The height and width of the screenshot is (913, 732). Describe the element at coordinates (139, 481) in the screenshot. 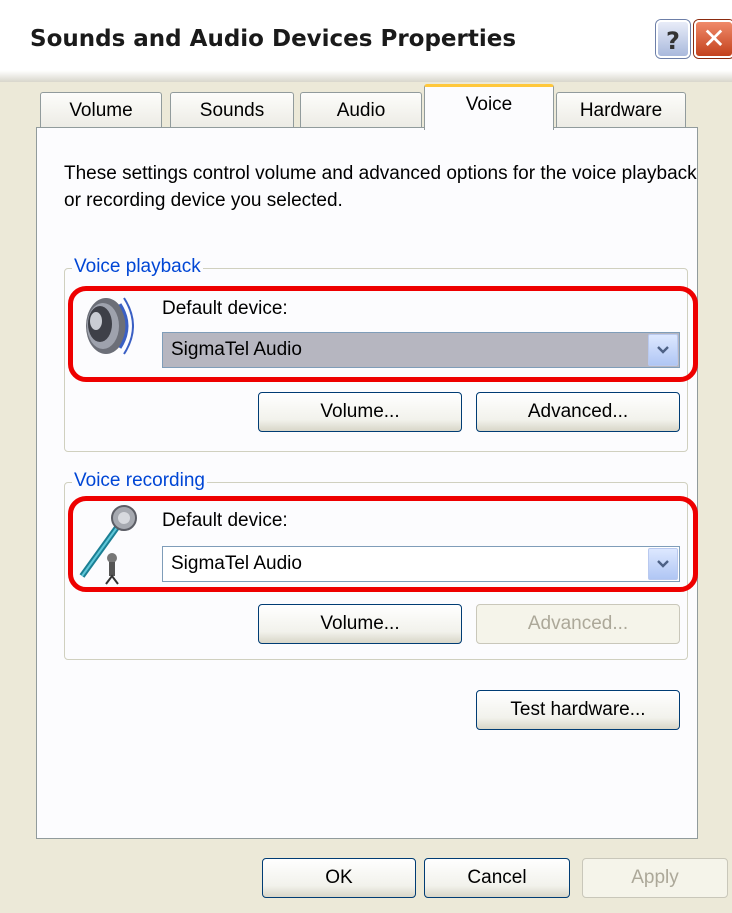

I see `voice-recording-legend: Voice recording` at that location.